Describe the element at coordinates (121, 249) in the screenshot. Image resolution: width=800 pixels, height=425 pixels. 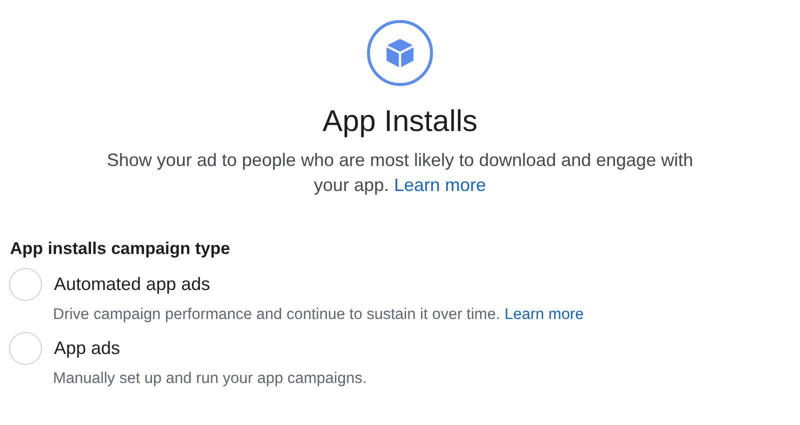
I see `section-label: App installs campaign type` at that location.